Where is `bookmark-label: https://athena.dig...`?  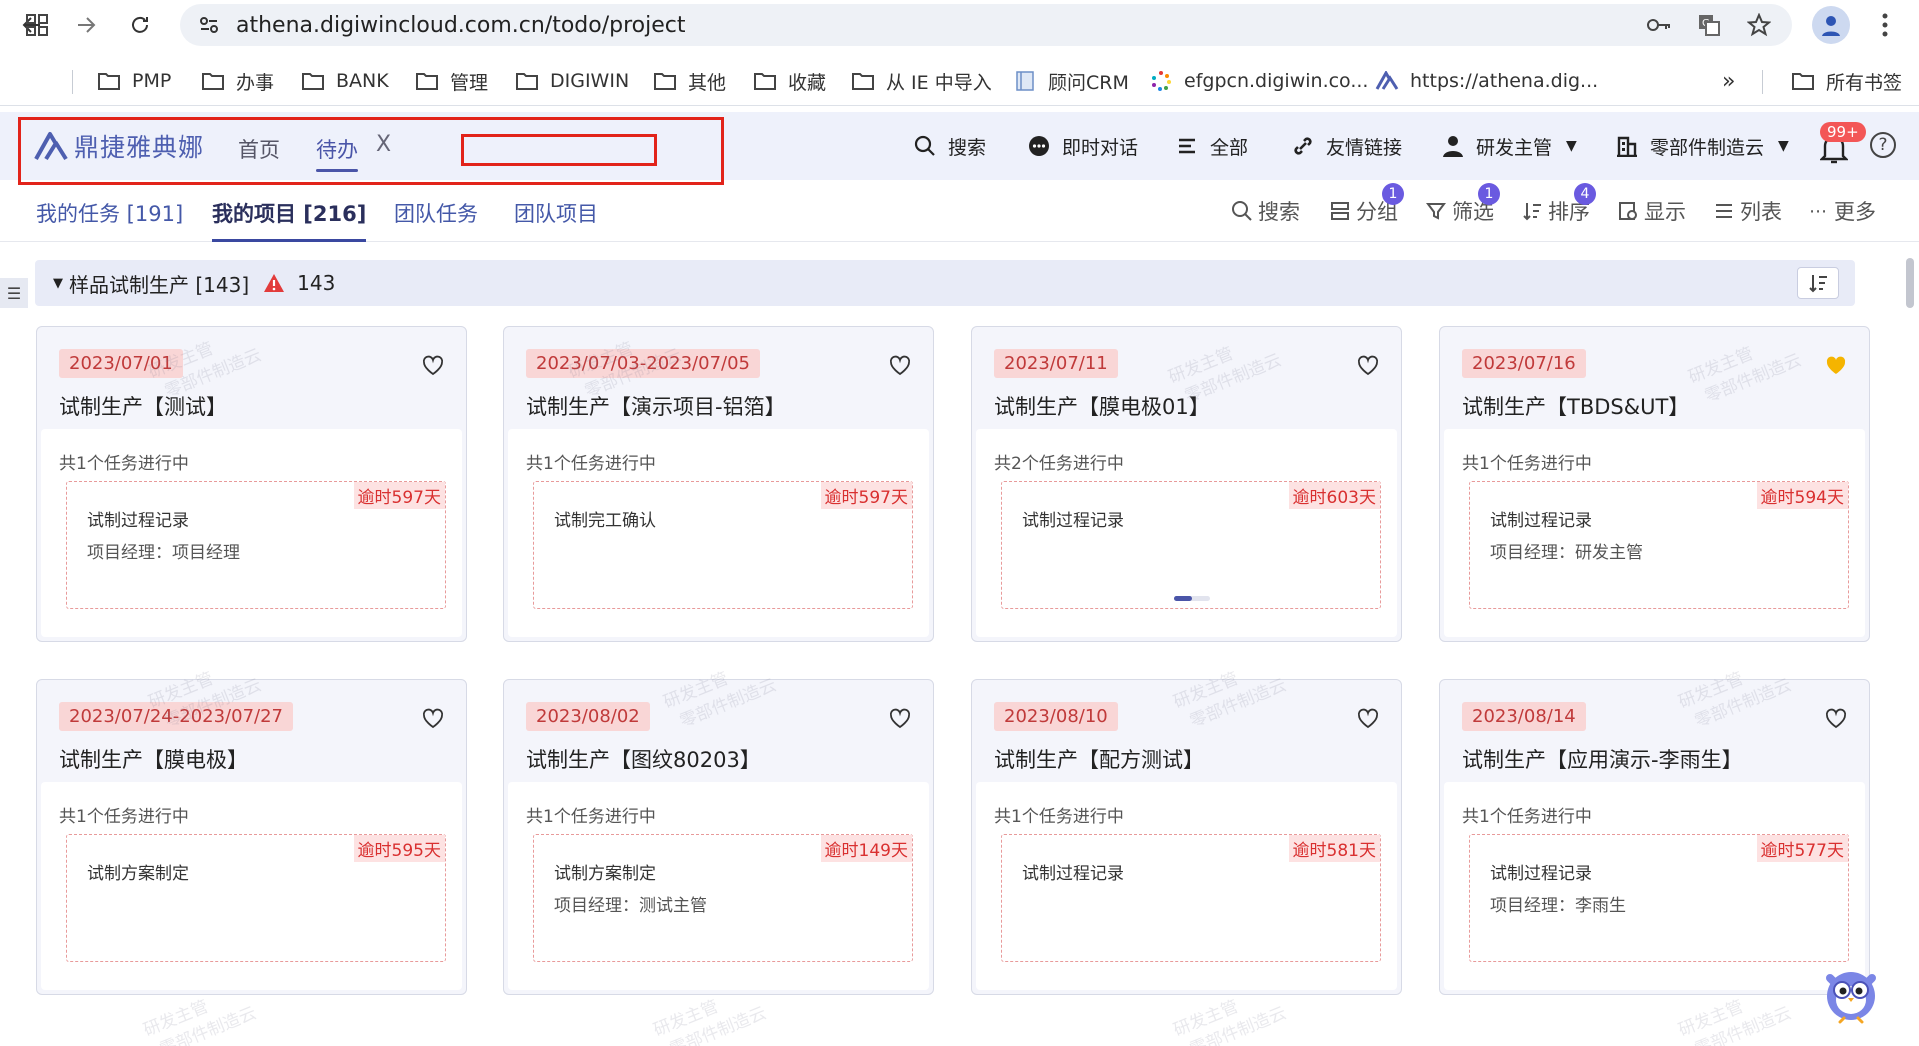
bookmark-label: https://athena.dig... is located at coordinates (1504, 81).